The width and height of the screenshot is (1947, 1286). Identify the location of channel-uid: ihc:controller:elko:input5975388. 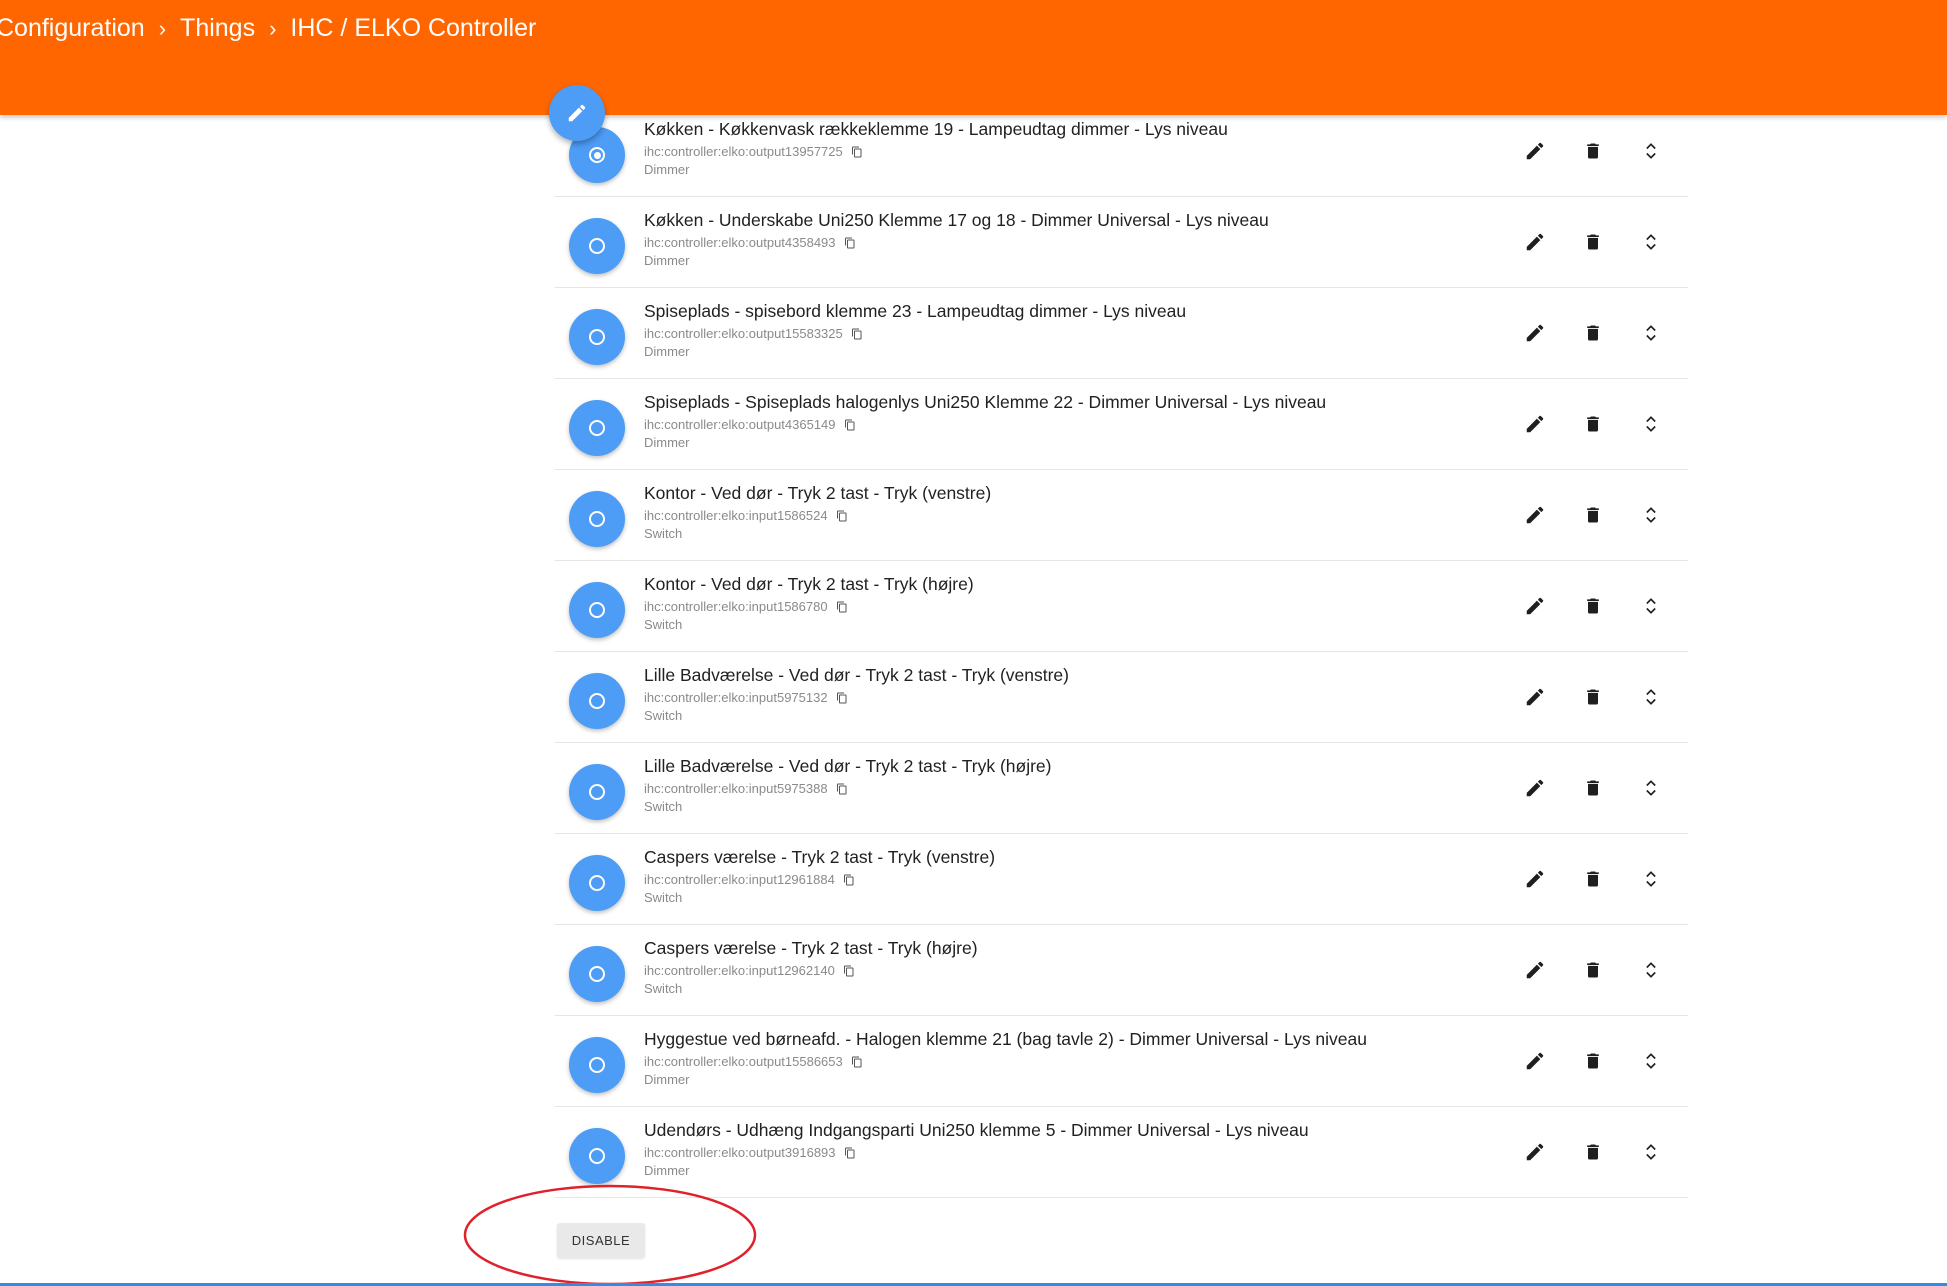
(736, 788).